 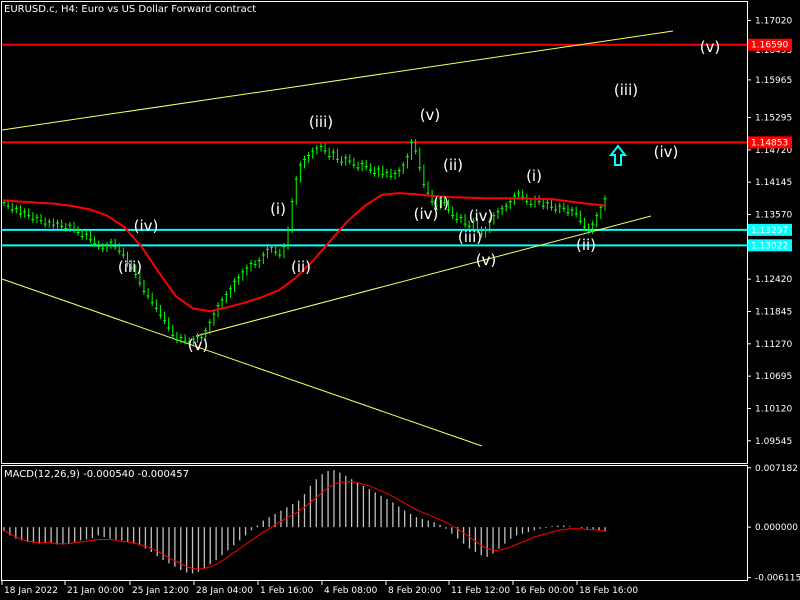 I want to click on time-tick-label: 28 Jan 04:00, so click(x=224, y=591).